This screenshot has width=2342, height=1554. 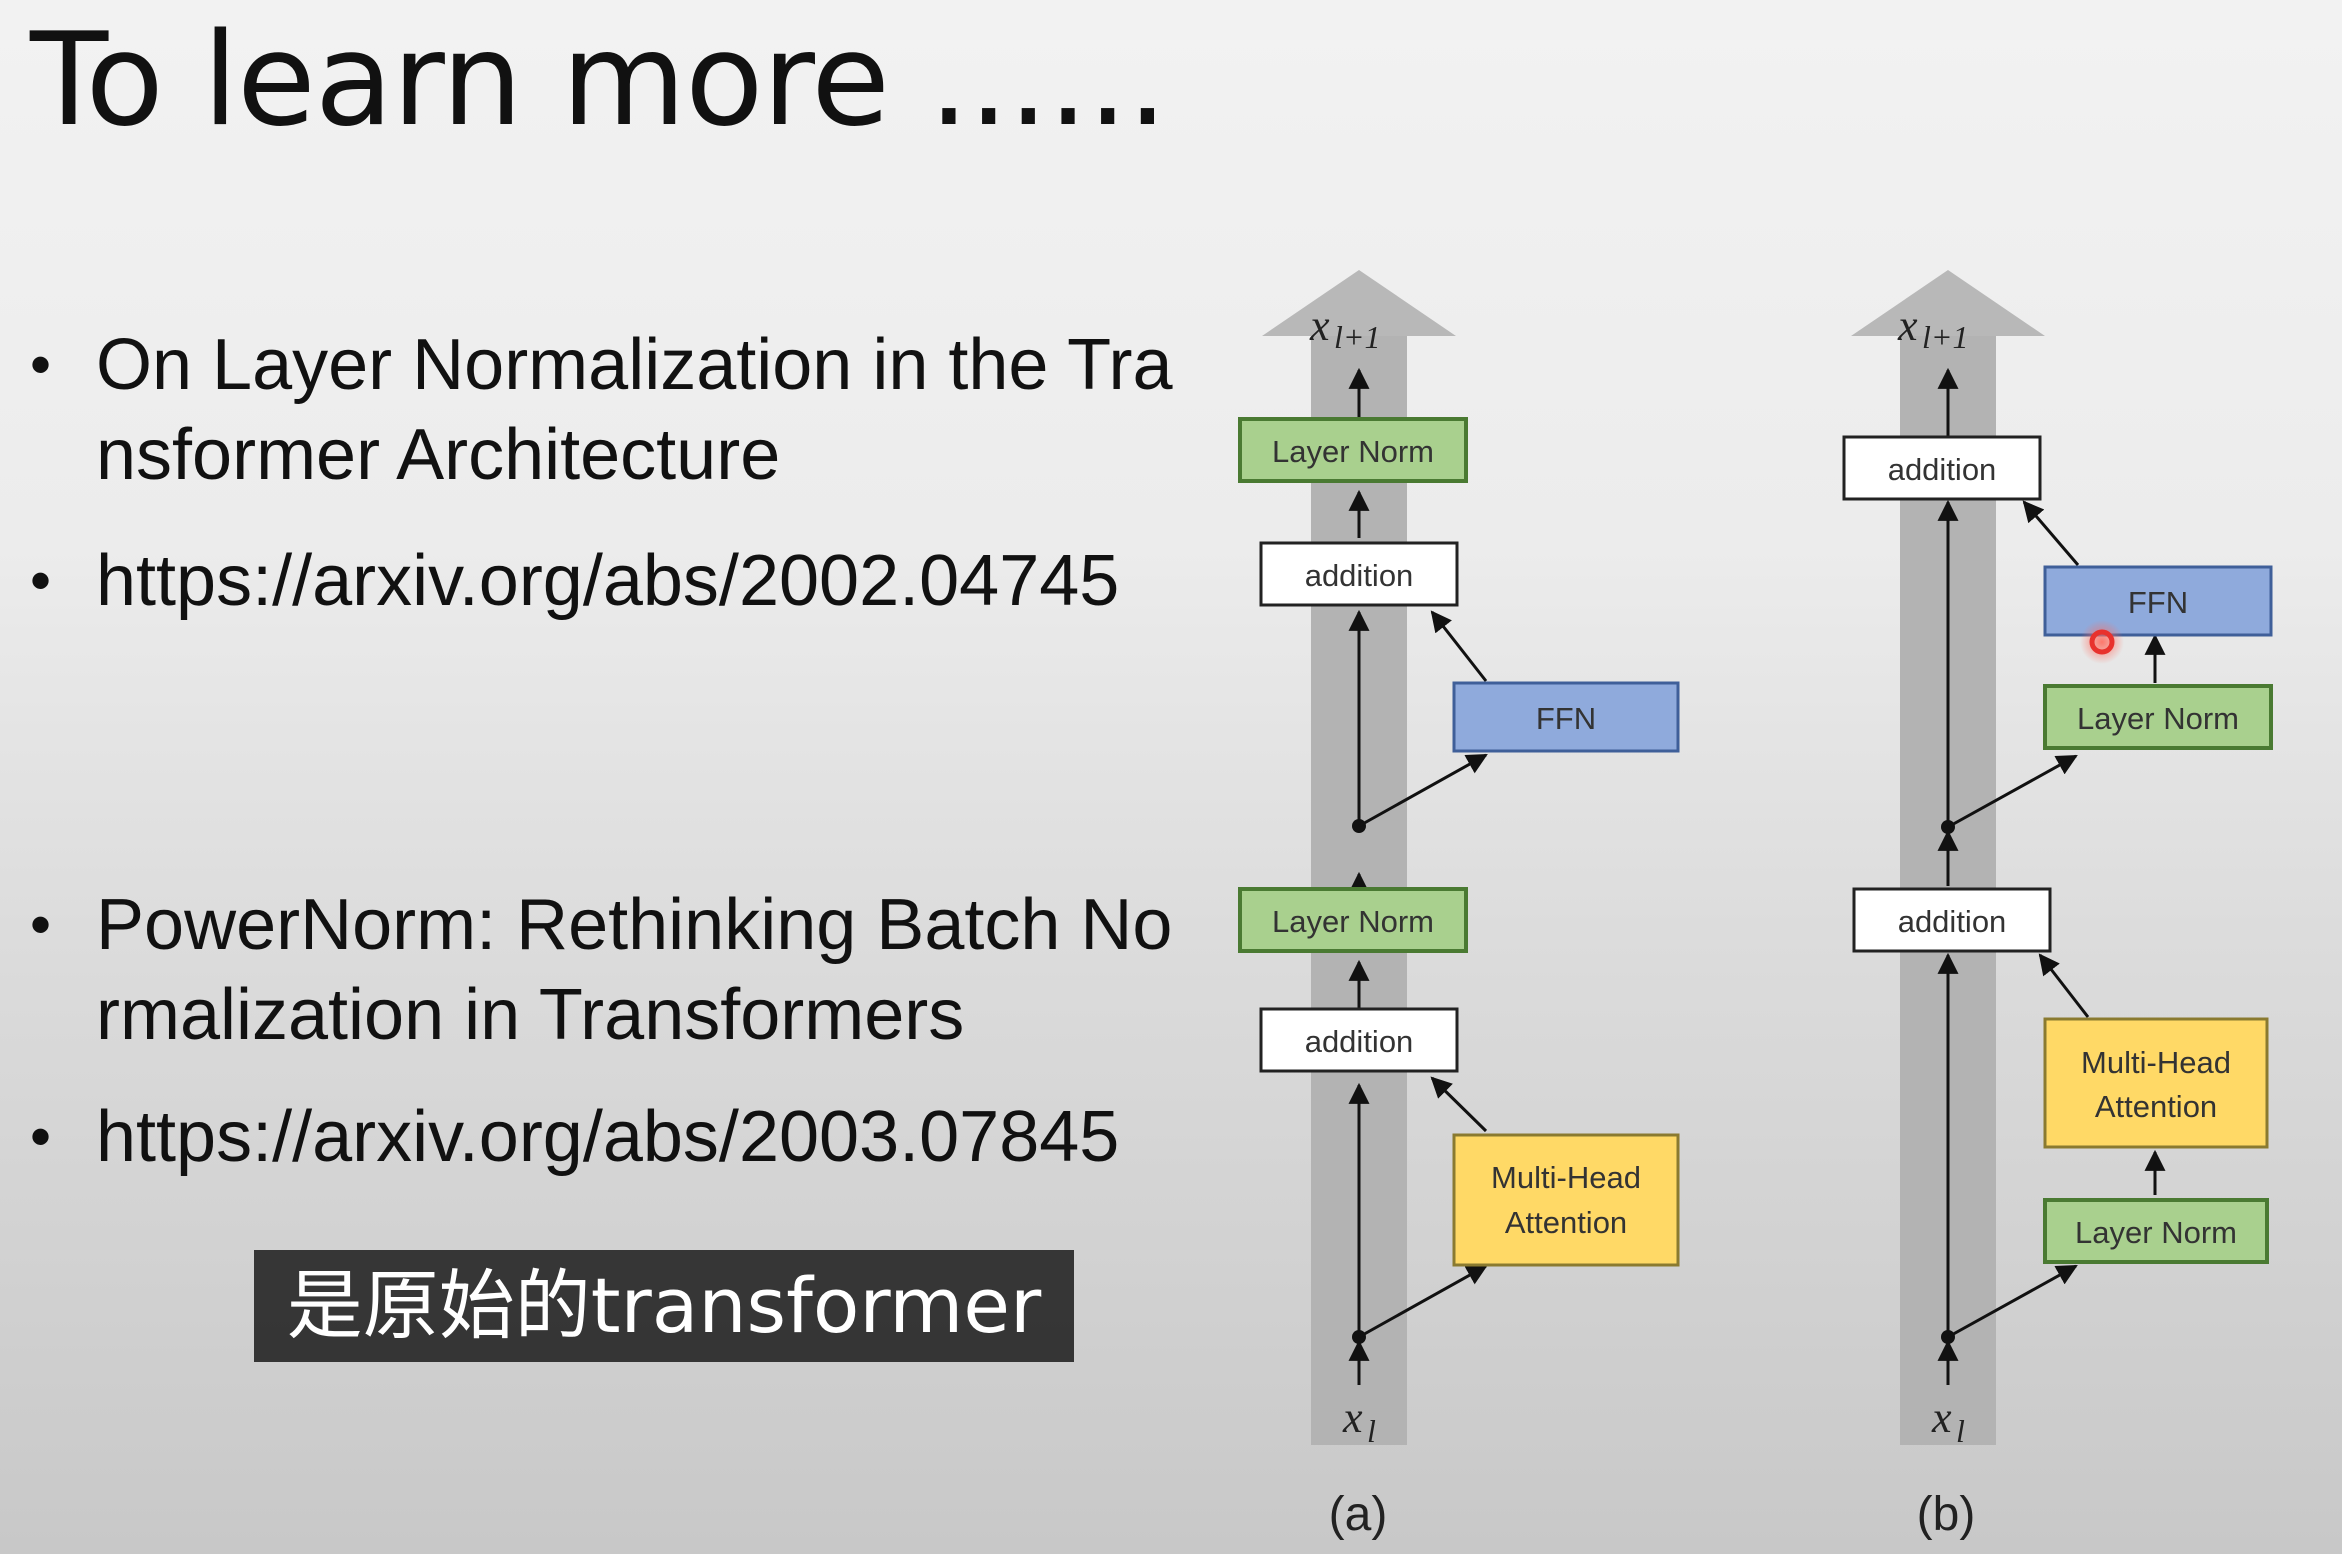 I want to click on laser-pointer-glow, so click(x=2102, y=642).